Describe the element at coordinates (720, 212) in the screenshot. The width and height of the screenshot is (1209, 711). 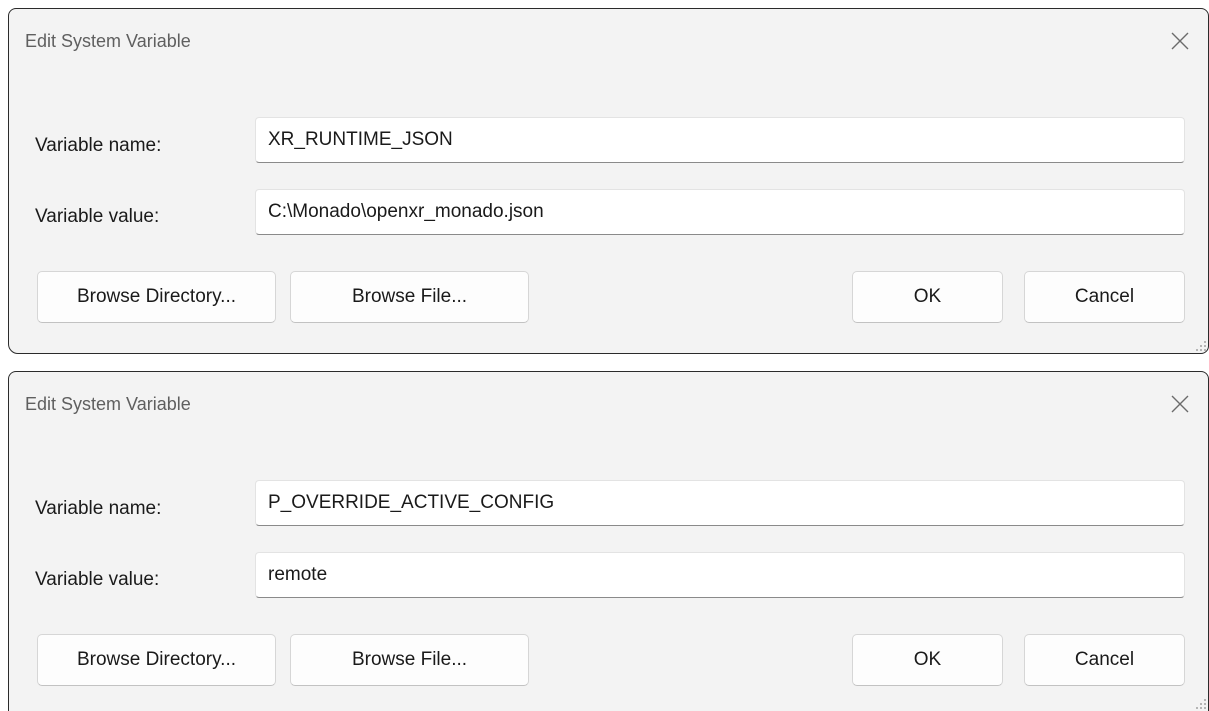
I see `variable-value-input: C:\Monado\openxr_monado.json` at that location.